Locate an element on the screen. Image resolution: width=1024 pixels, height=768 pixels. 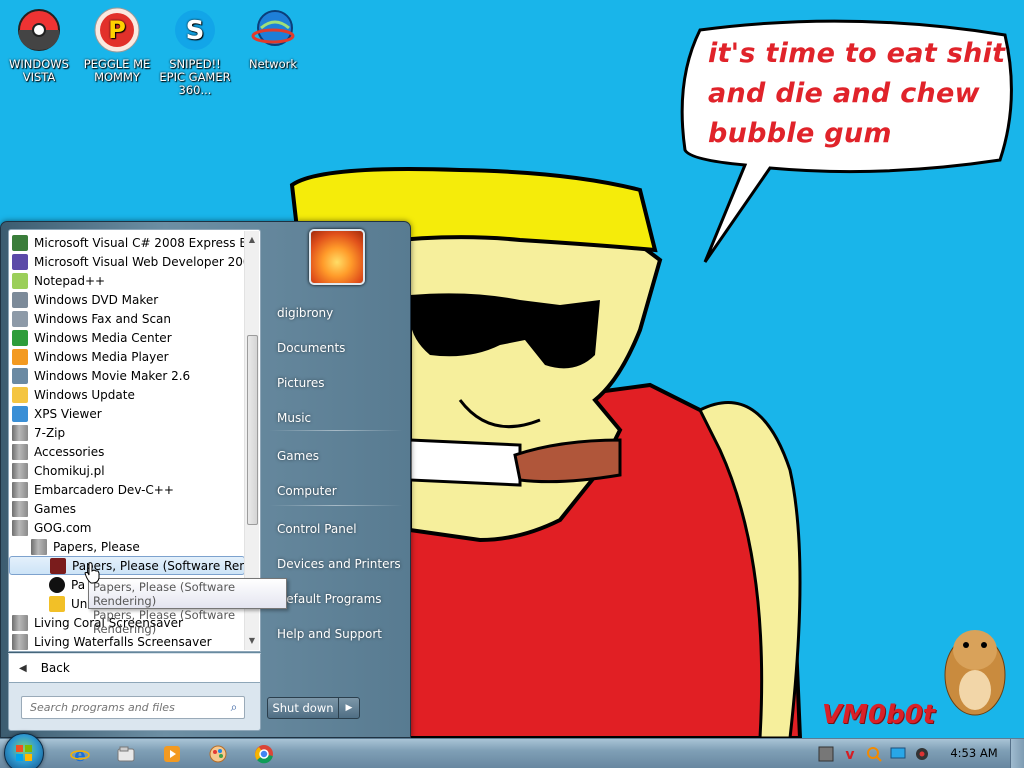
program-item: Windows Media Center is located at coordinates (127, 337).